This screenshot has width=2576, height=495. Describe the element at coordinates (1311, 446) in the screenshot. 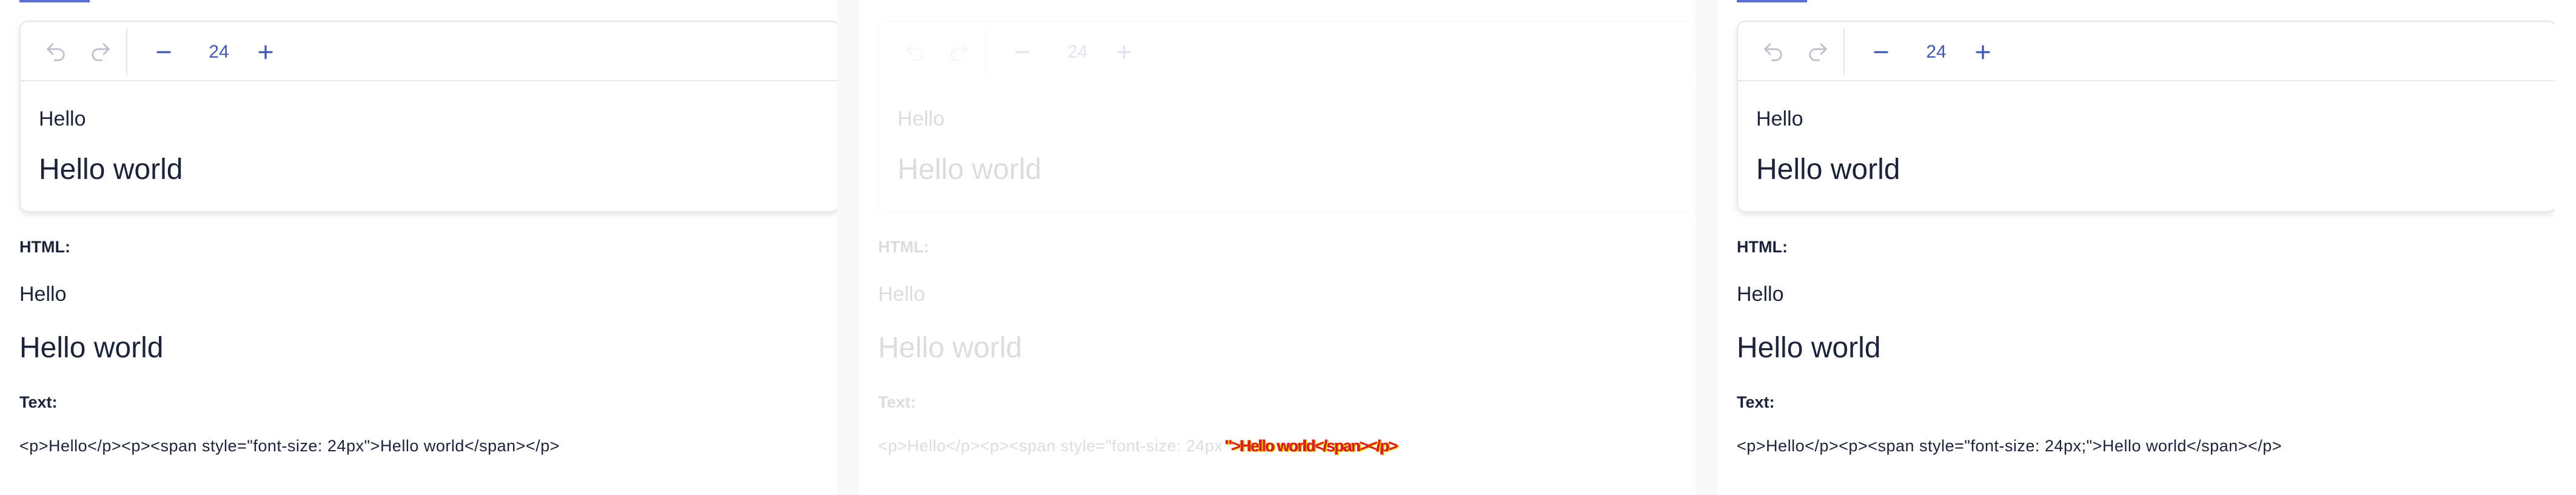

I see `diff-highlight-text: ">Hello world</span></p>` at that location.